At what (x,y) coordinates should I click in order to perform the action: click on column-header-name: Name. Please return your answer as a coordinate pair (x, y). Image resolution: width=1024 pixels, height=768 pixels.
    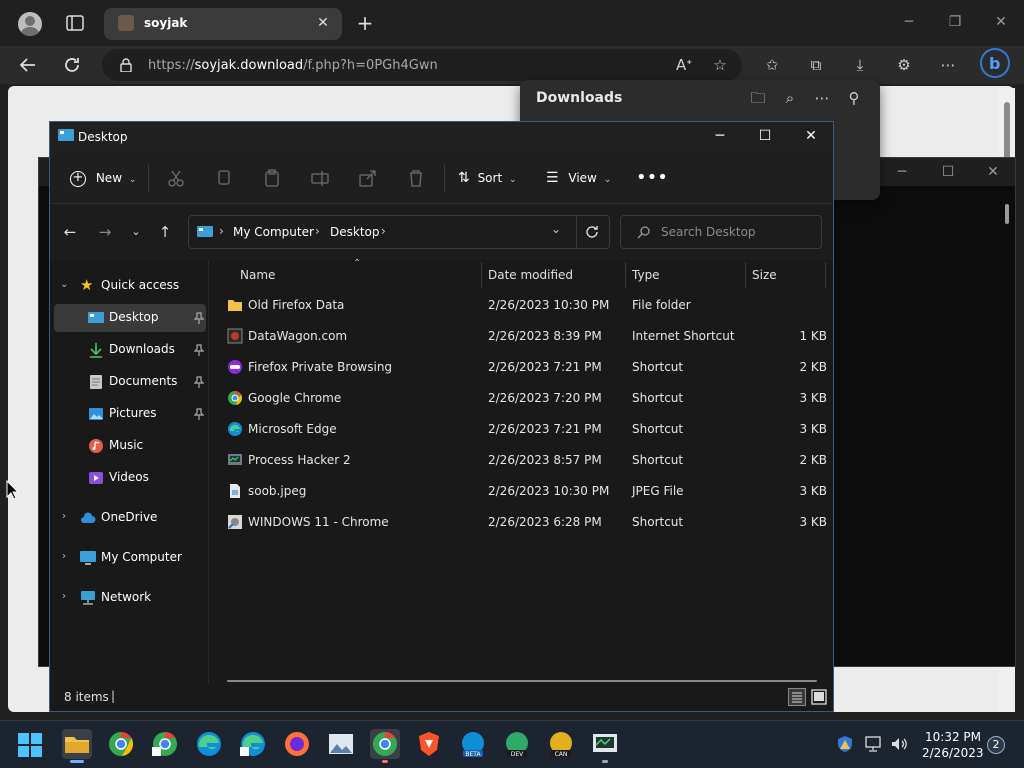
    Looking at the image, I should click on (257, 275).